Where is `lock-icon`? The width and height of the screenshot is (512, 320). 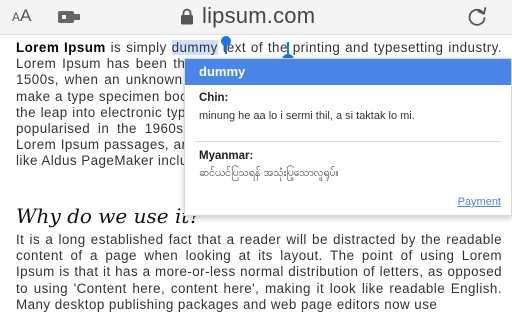
lock-icon is located at coordinates (187, 16).